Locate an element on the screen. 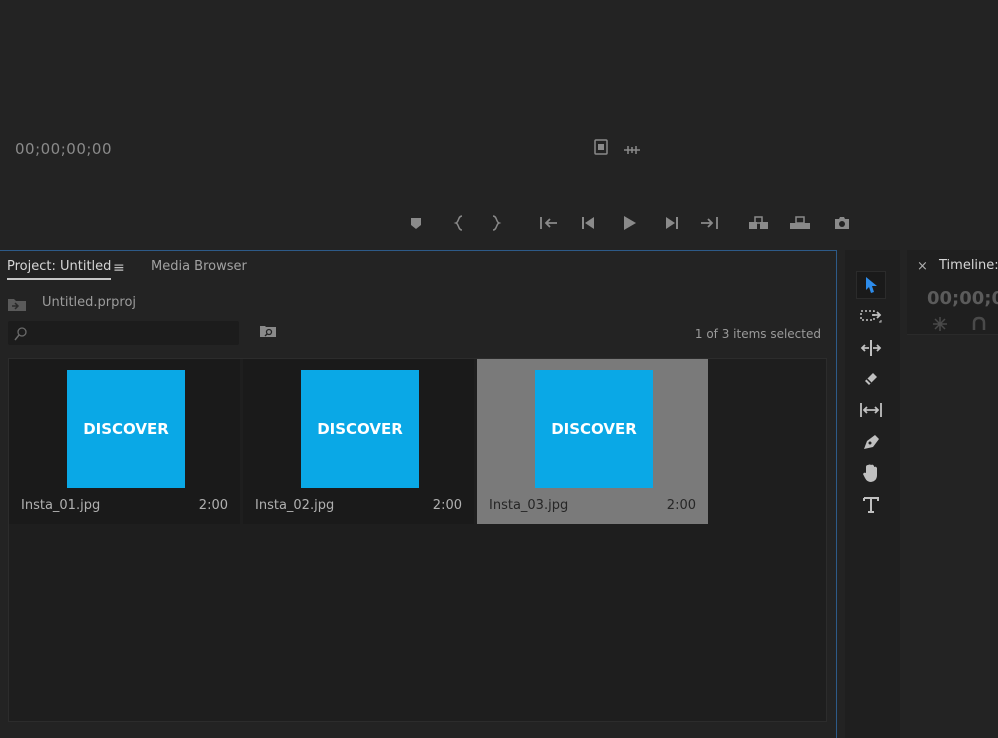 The width and height of the screenshot is (998, 738). play-icon is located at coordinates (629, 223).